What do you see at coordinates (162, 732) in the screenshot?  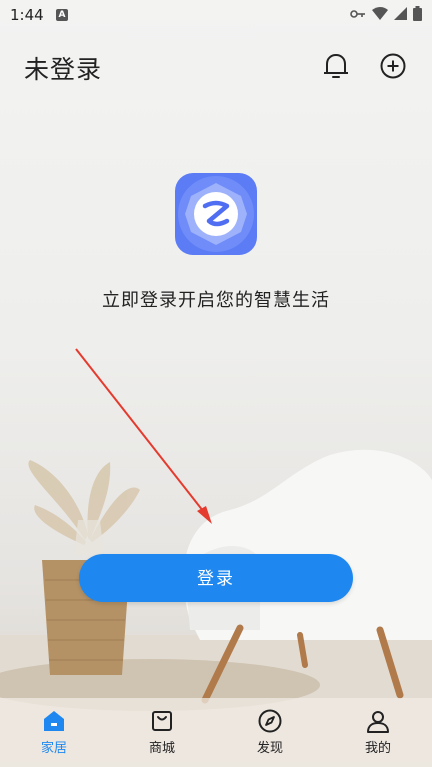 I see `nav-item-mall: 商城` at bounding box center [162, 732].